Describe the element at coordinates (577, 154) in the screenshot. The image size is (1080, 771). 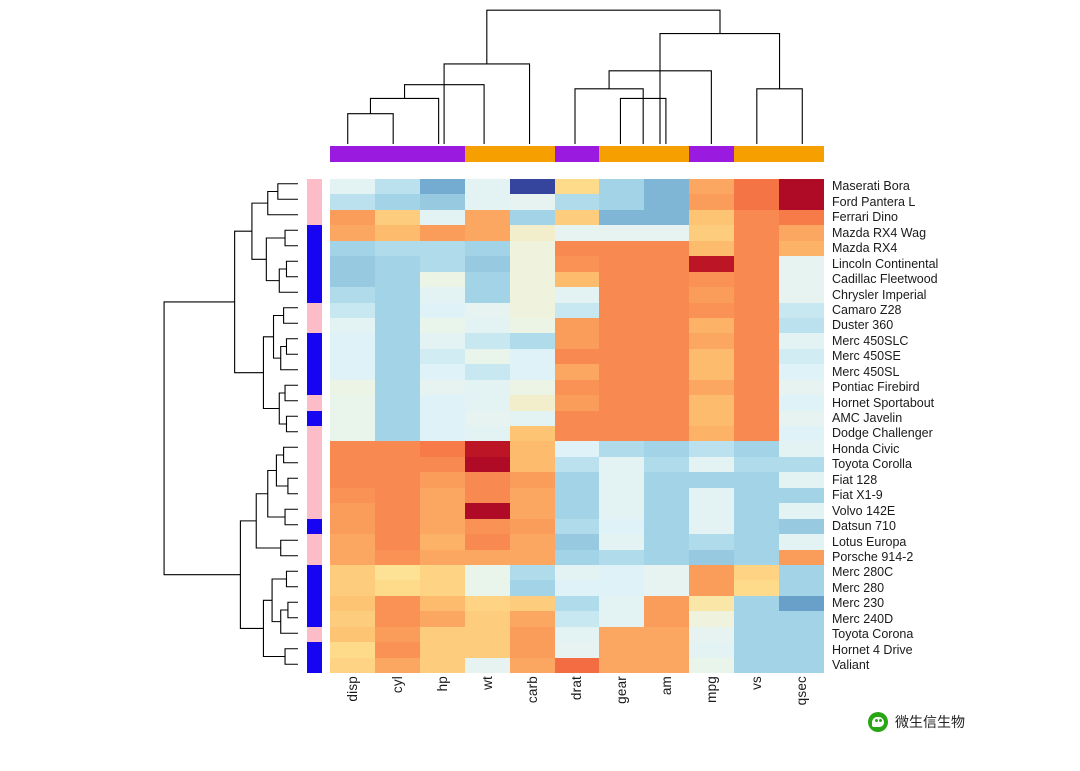
I see `column-annotation-bar` at that location.